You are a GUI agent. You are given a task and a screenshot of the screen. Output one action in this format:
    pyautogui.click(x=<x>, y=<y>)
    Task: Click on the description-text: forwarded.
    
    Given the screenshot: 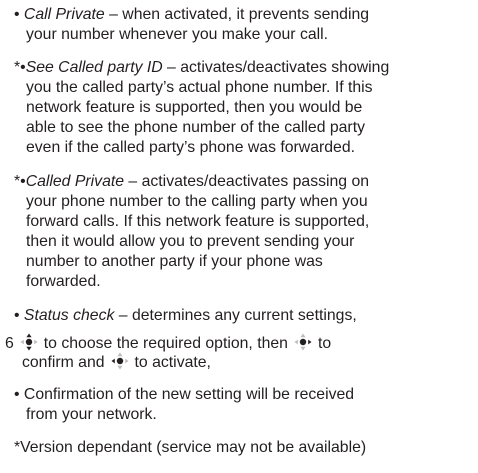 What is the action you would take?
    pyautogui.click(x=63, y=281)
    